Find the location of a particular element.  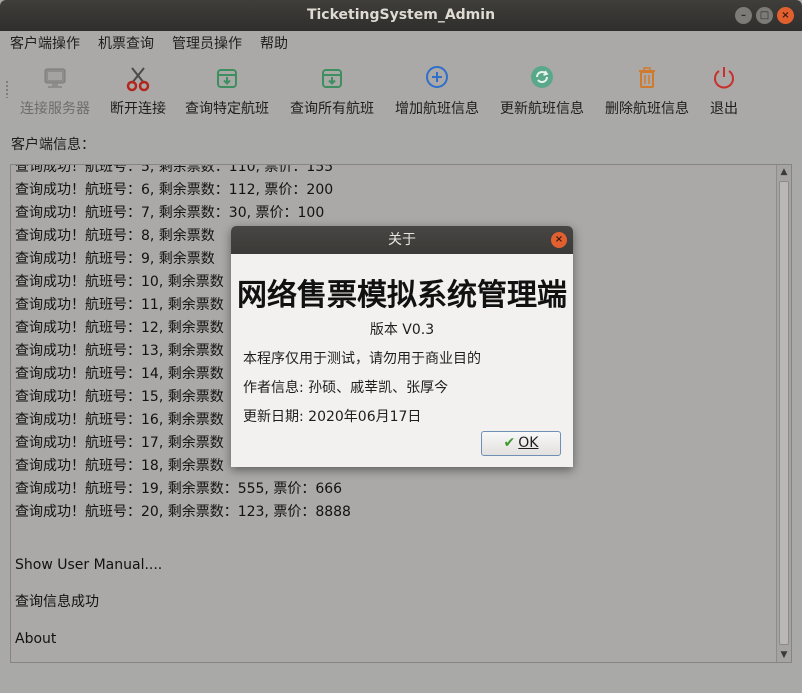

minimize-button: – is located at coordinates (743, 15).